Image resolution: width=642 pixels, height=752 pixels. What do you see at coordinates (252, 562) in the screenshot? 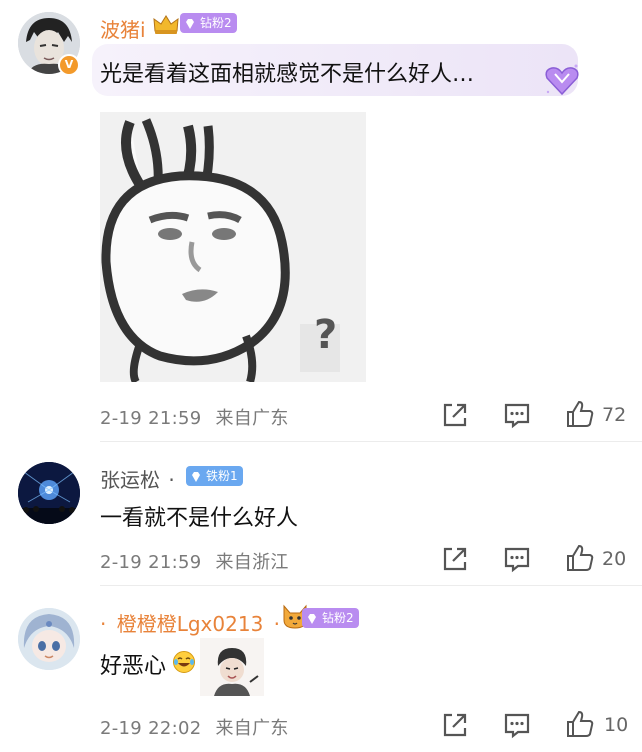
I see `comment-location: 来自浙江` at bounding box center [252, 562].